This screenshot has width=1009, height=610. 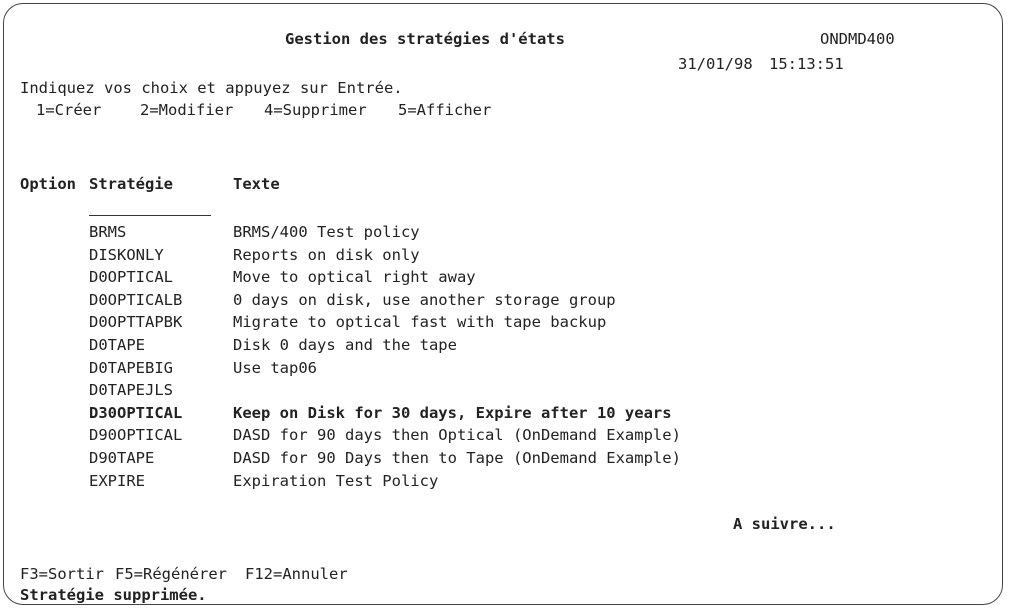 What do you see at coordinates (117, 345) in the screenshot?
I see `row-strategy: D0TAPE` at bounding box center [117, 345].